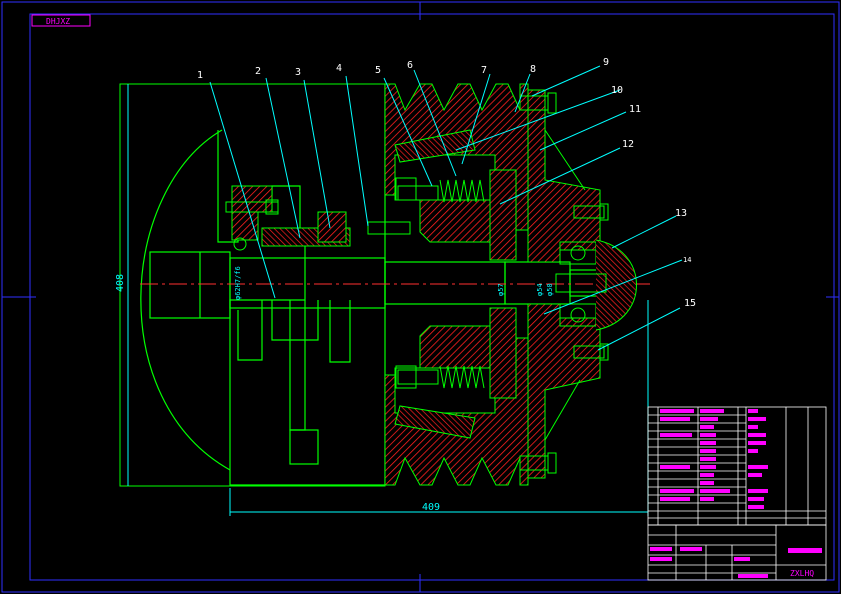 Image resolution: width=841 pixels, height=594 pixels. I want to click on part-label-2: 2, so click(258, 71).